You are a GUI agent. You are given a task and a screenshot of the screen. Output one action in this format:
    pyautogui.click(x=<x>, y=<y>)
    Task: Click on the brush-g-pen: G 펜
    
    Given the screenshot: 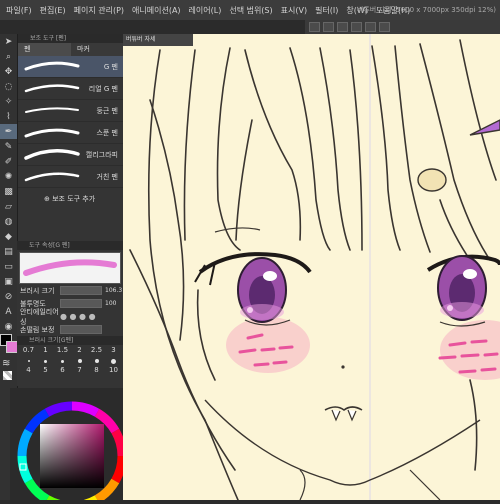 What is the action you would take?
    pyautogui.click(x=71, y=67)
    